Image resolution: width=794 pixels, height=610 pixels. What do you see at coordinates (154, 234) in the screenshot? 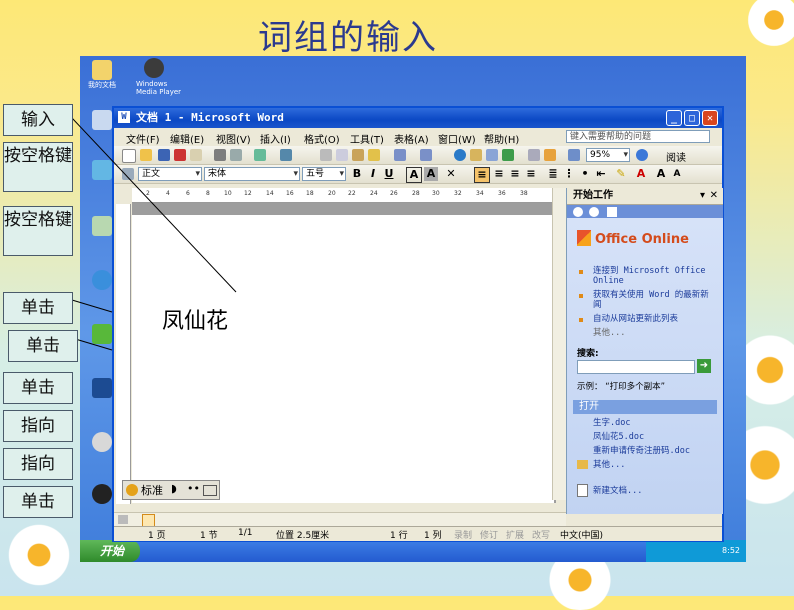
I see `annotation-lines` at bounding box center [154, 234].